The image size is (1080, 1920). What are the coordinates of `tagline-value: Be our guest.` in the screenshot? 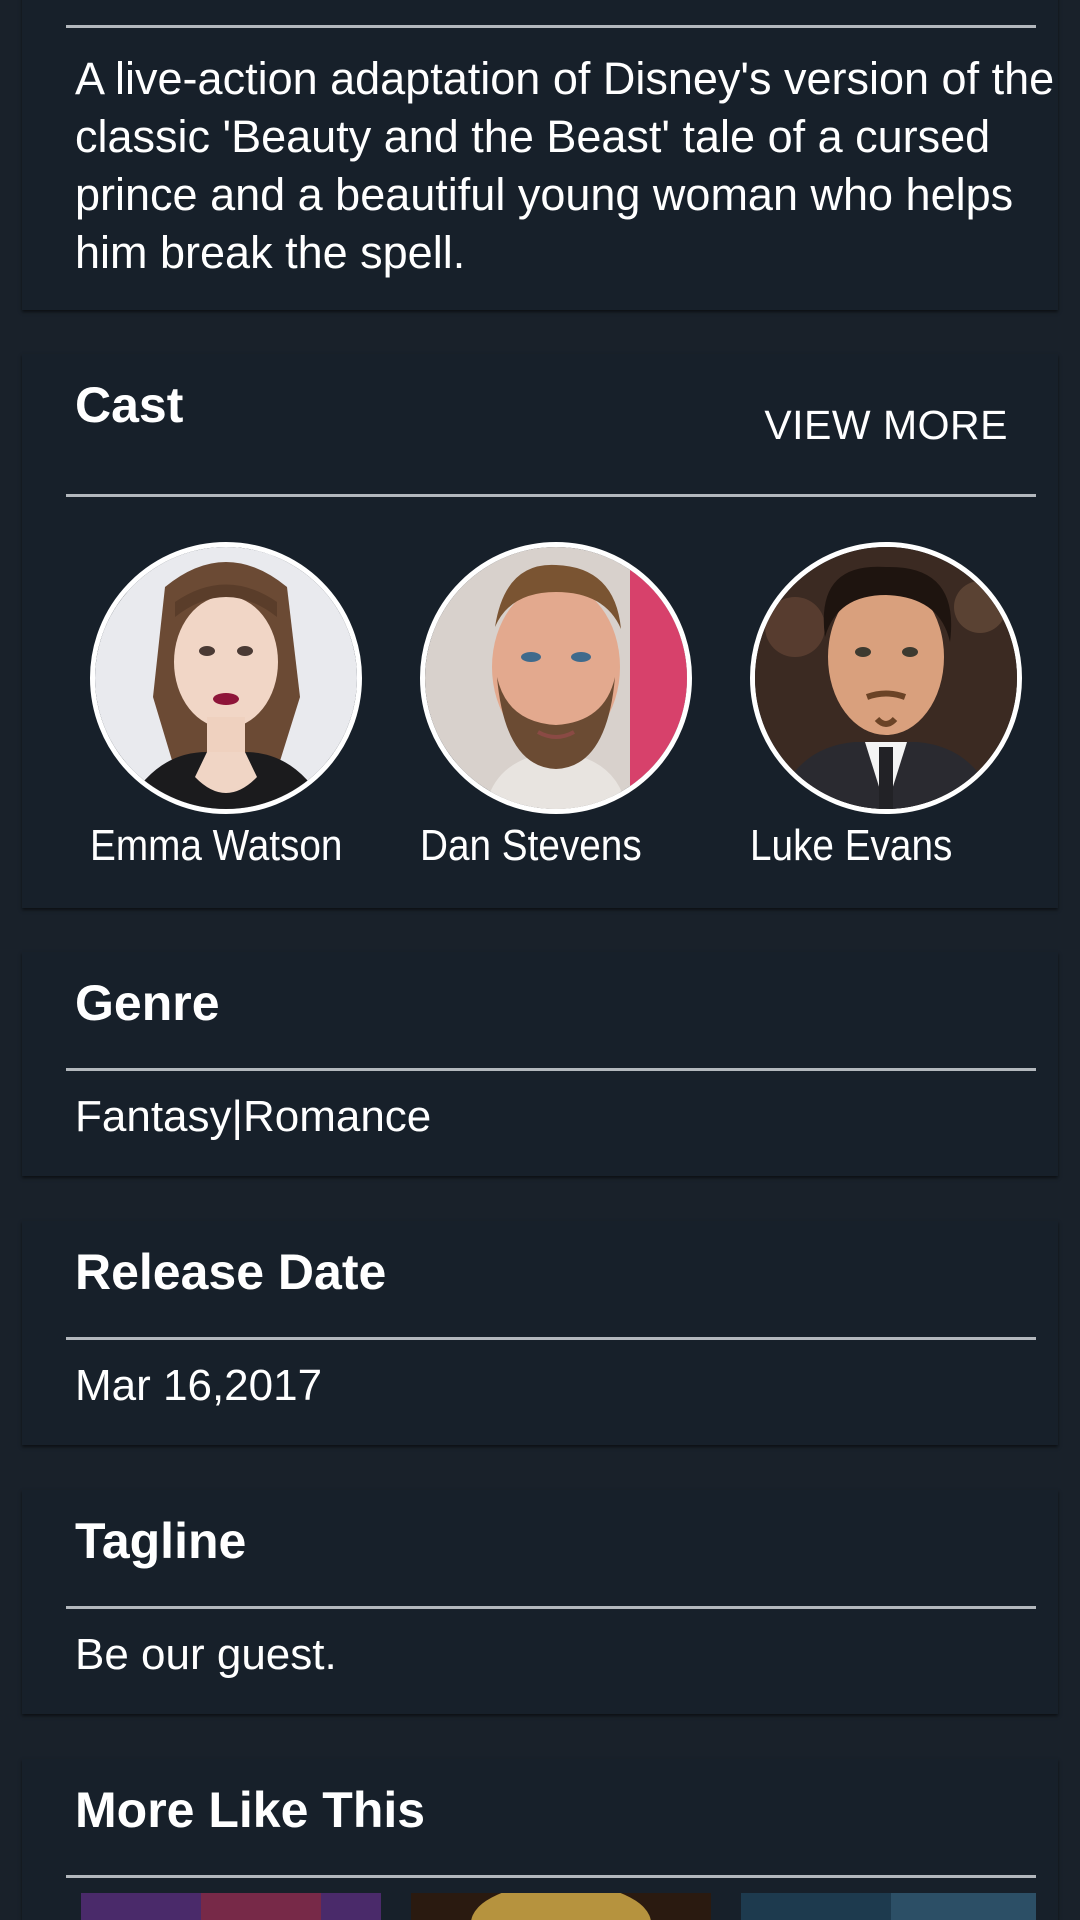 It's located at (206, 1654).